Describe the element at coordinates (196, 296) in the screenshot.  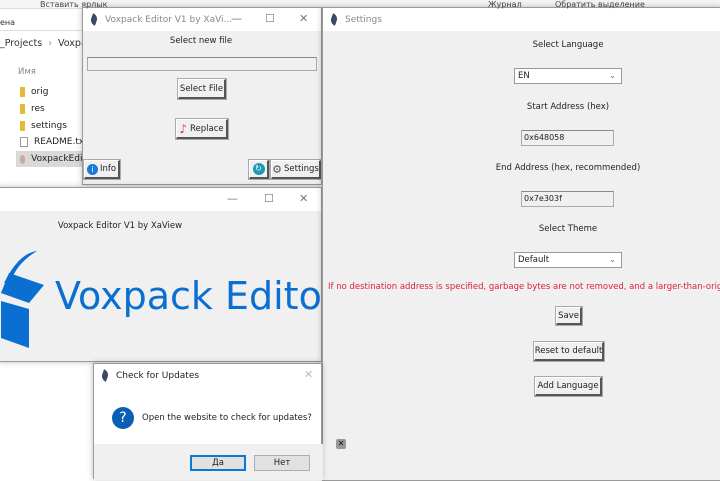
I see `logo-text: Voxpack Editor` at that location.